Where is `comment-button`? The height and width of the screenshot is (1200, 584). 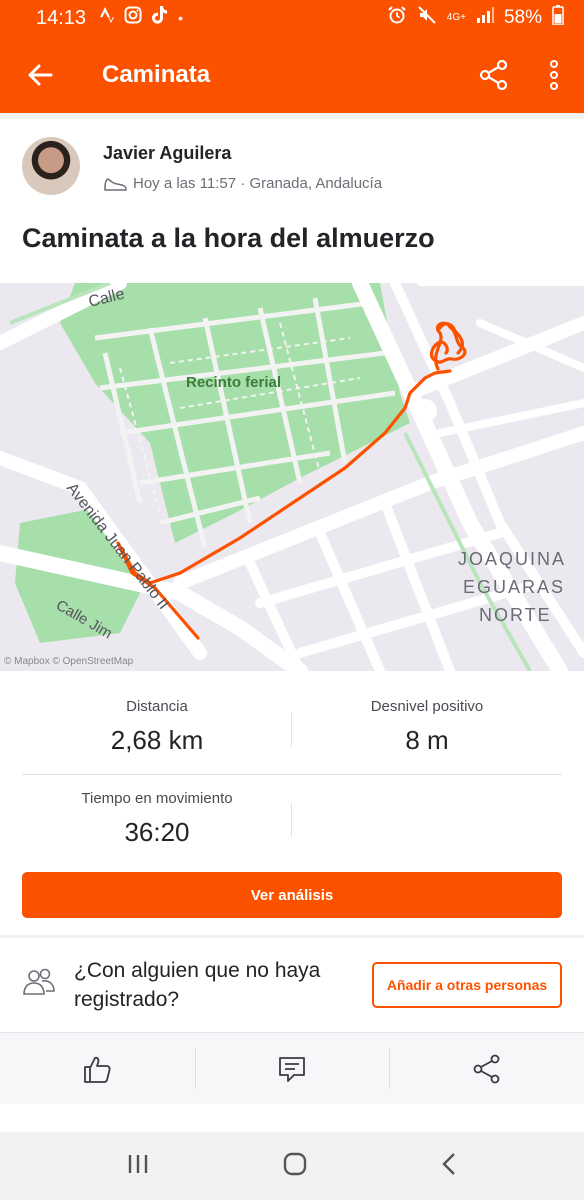
comment-button is located at coordinates (292, 1068).